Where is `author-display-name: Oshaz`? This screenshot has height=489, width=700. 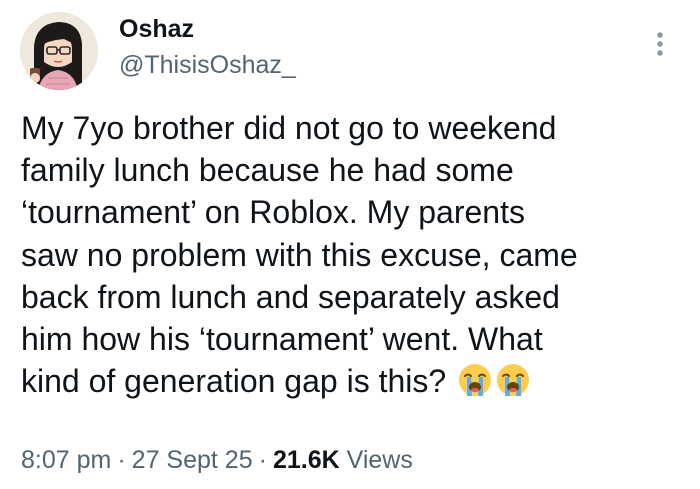
author-display-name: Oshaz is located at coordinates (156, 29).